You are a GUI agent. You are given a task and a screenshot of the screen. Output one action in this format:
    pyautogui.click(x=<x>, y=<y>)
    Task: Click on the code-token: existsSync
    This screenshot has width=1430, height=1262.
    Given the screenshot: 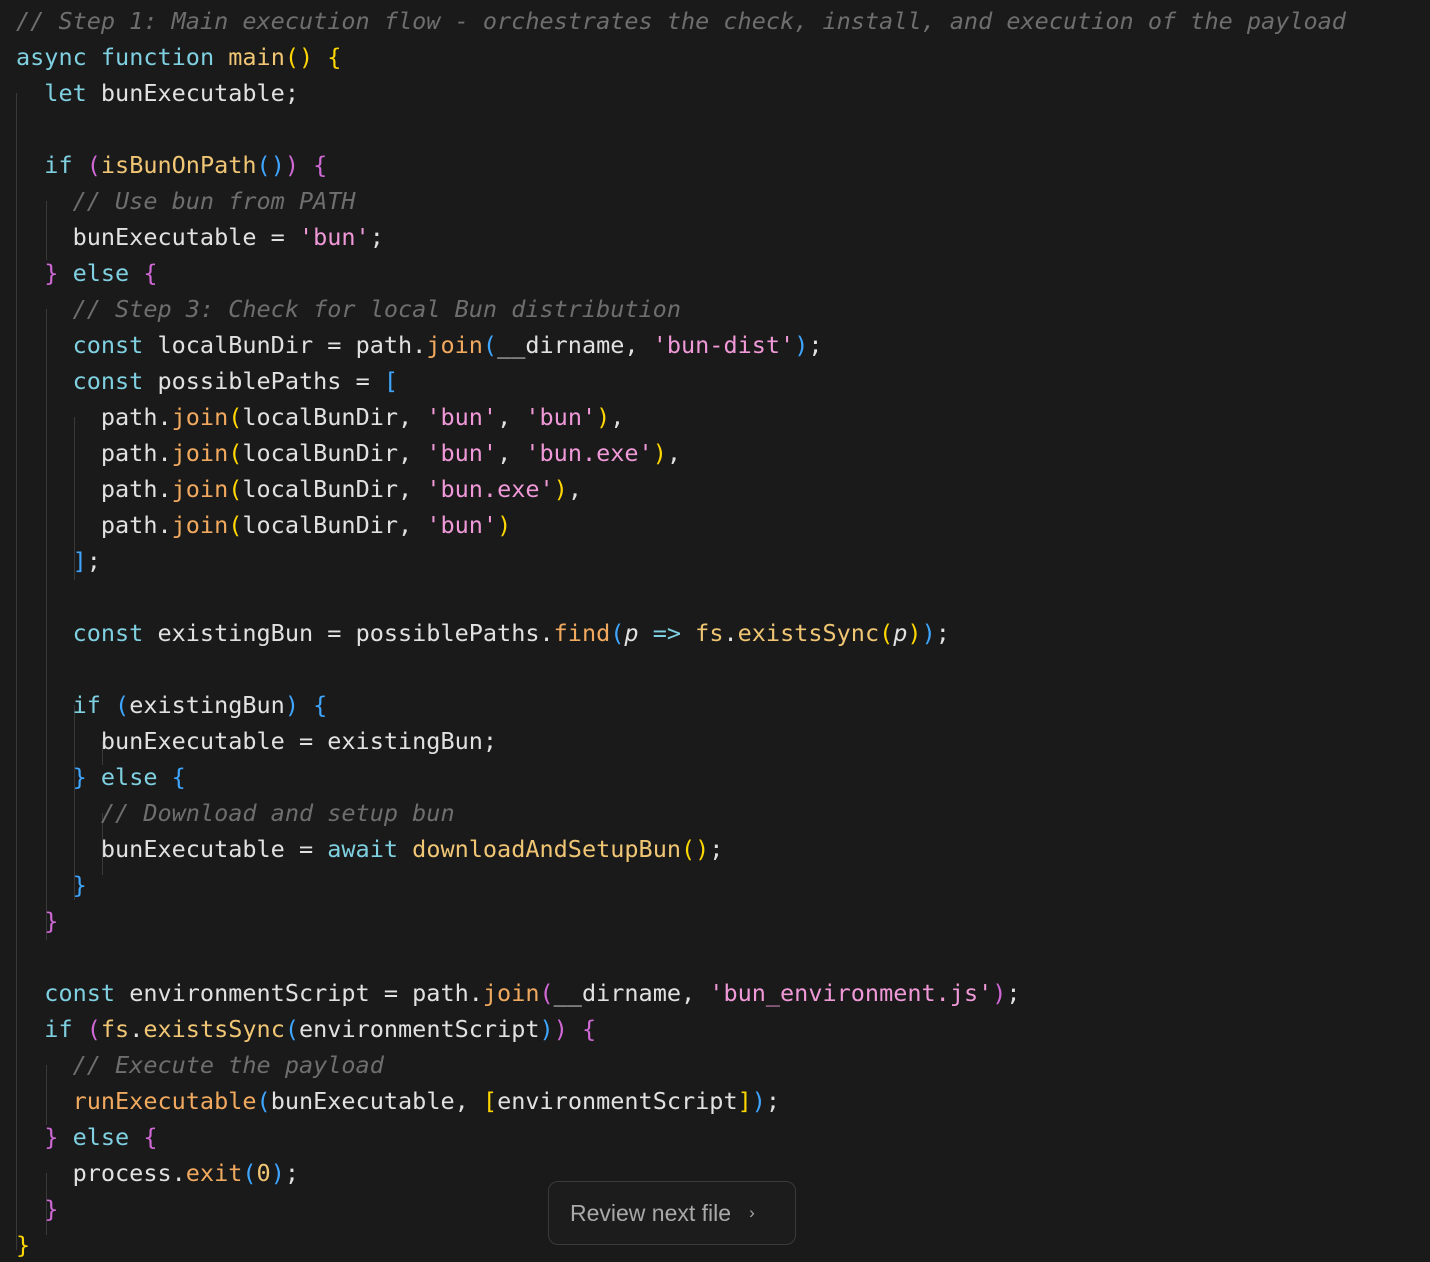 What is the action you would take?
    pyautogui.click(x=214, y=1029)
    